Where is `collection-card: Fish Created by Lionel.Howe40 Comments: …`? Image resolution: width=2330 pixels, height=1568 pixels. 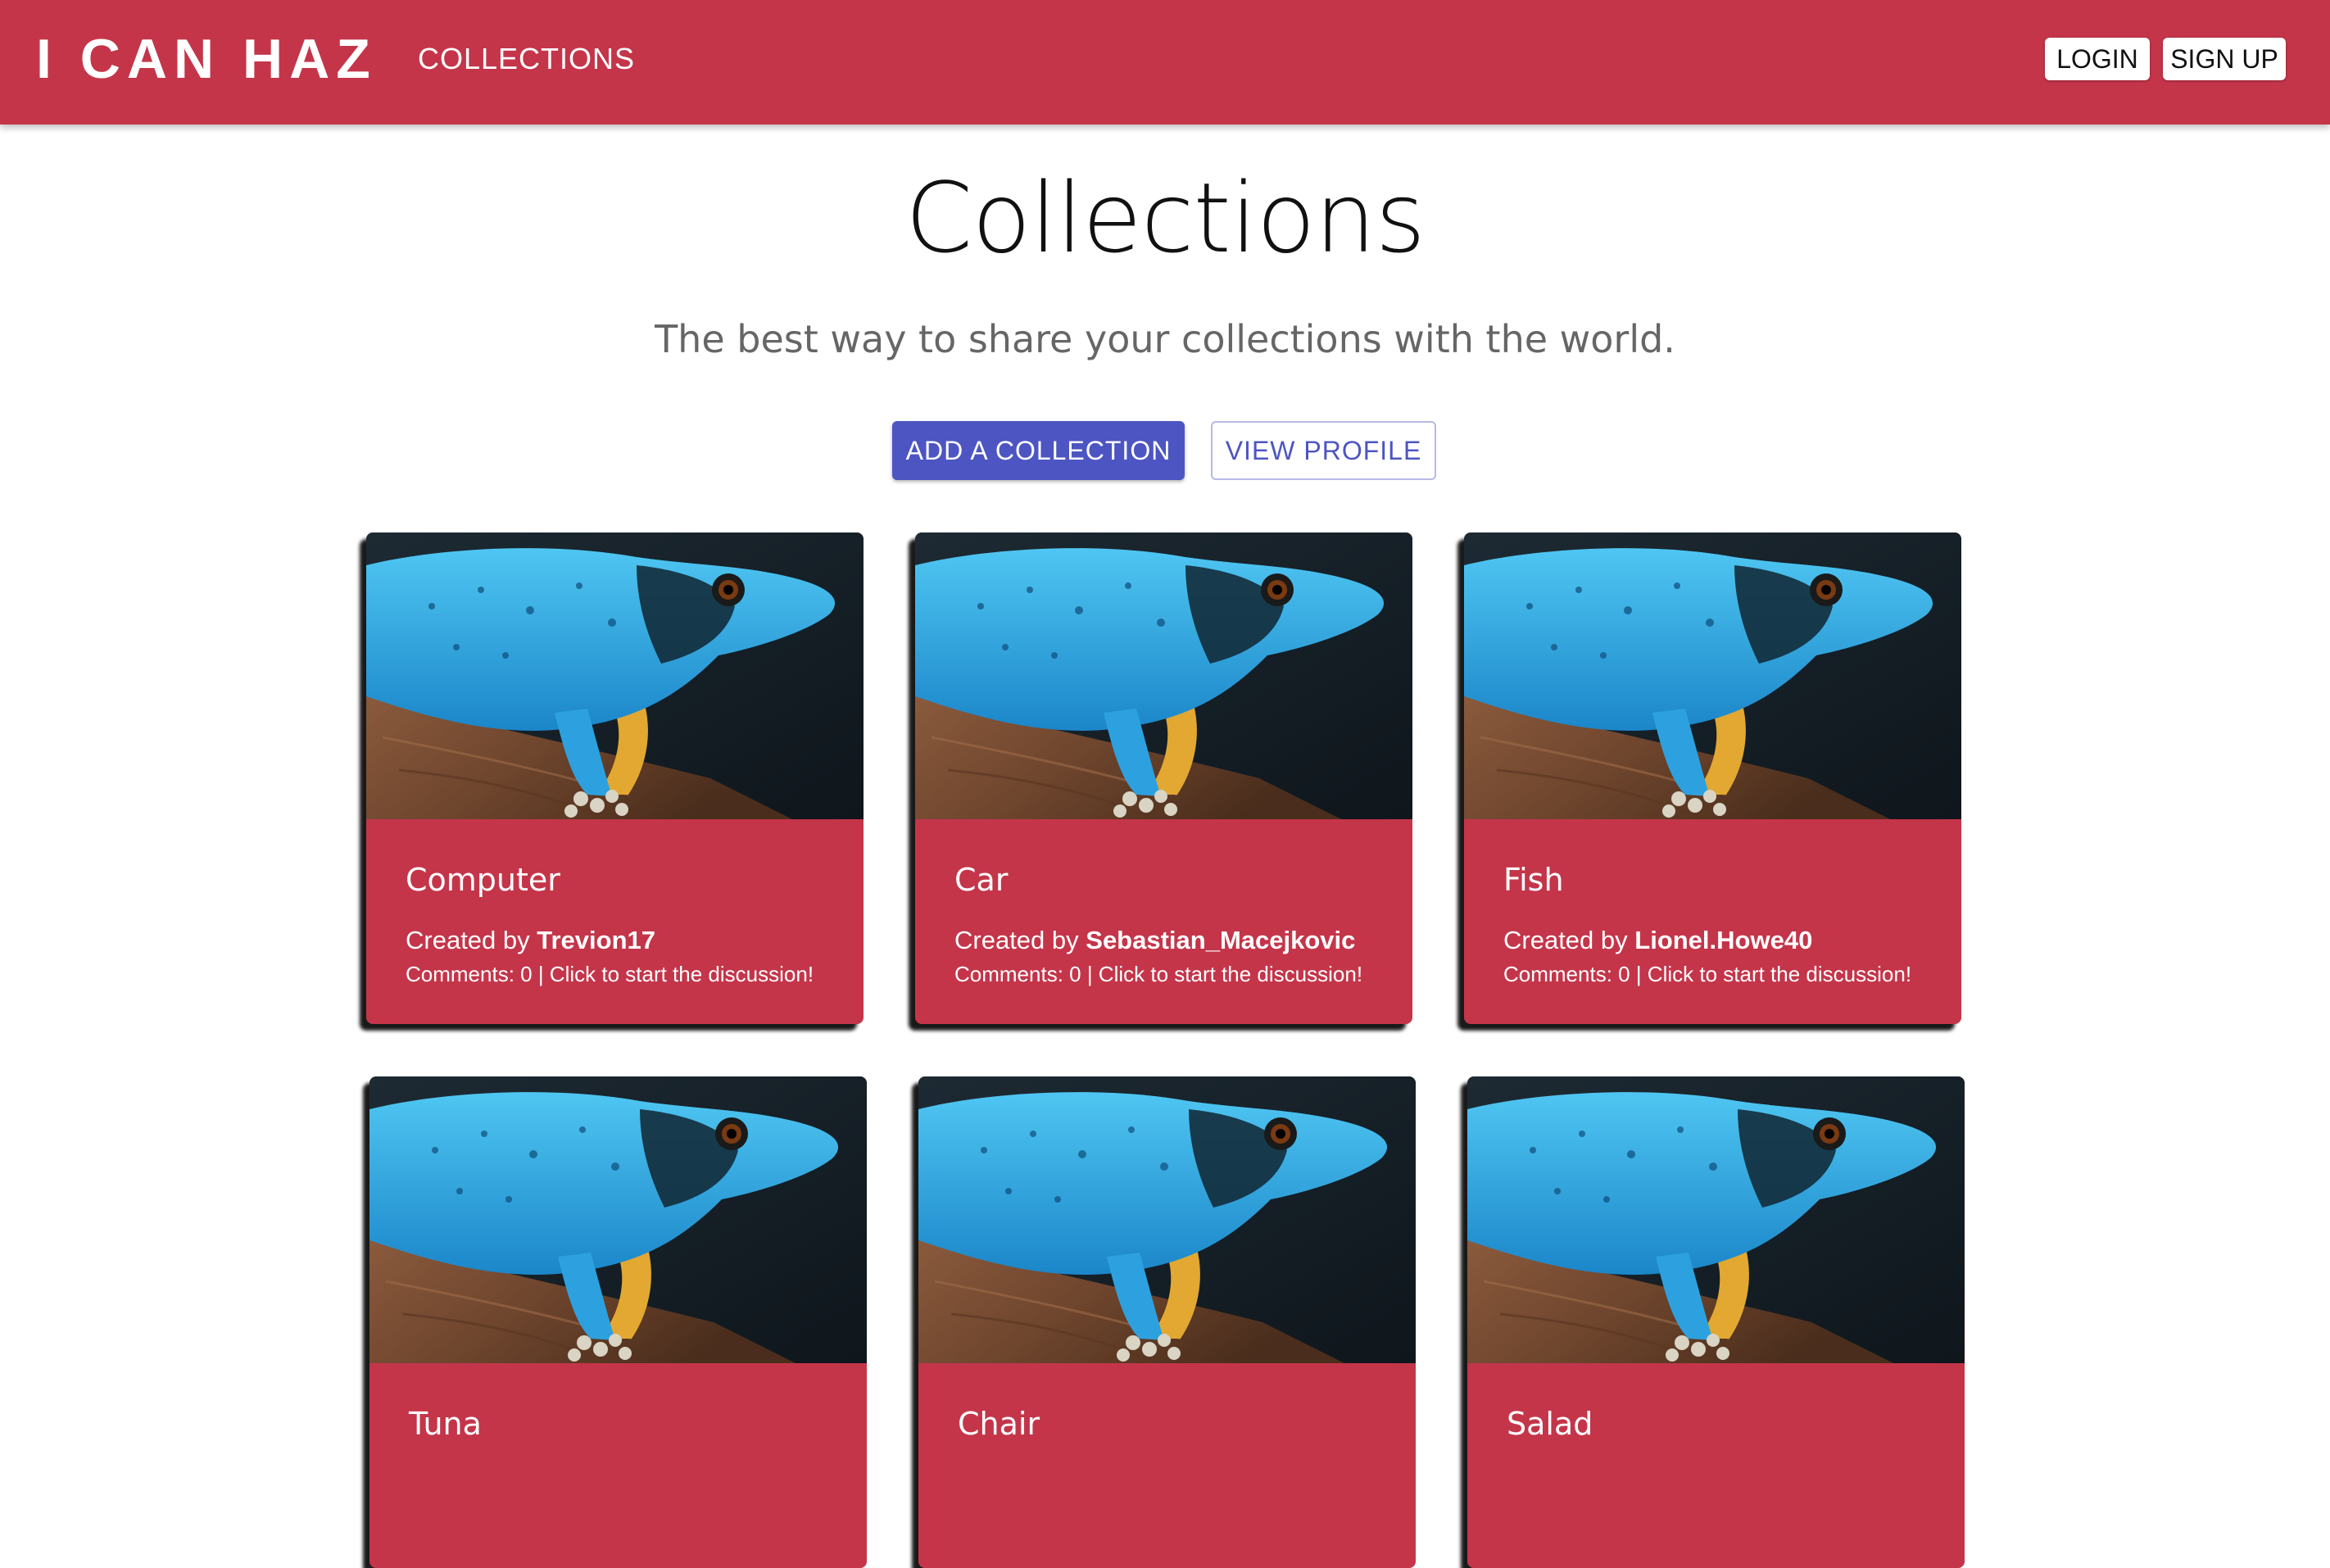
collection-card: Fish Created by Lionel.Howe40 Comments: … is located at coordinates (1713, 778).